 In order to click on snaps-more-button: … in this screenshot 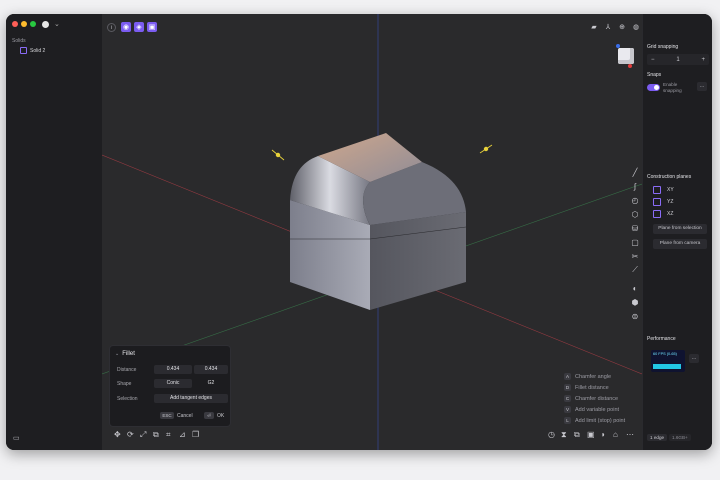, I will do `click(702, 86)`.